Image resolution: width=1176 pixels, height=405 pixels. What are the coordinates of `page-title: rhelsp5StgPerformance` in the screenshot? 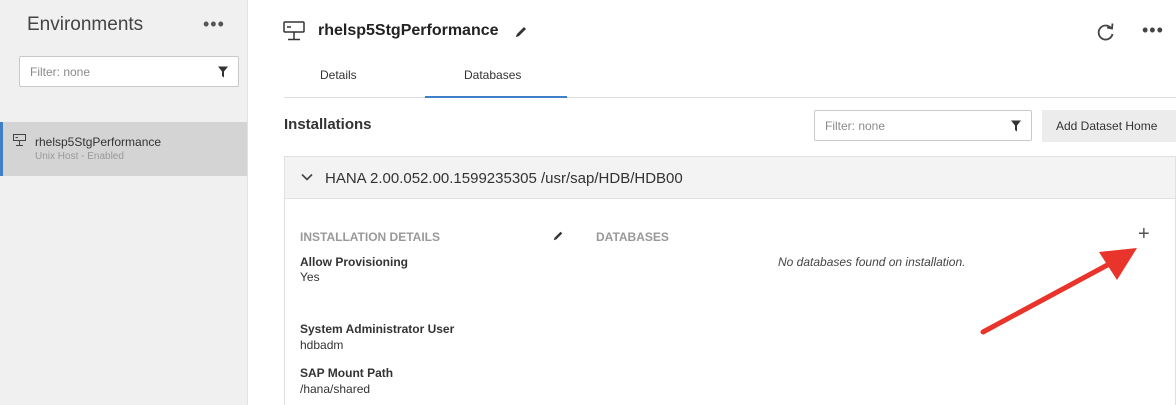 It's located at (408, 30).